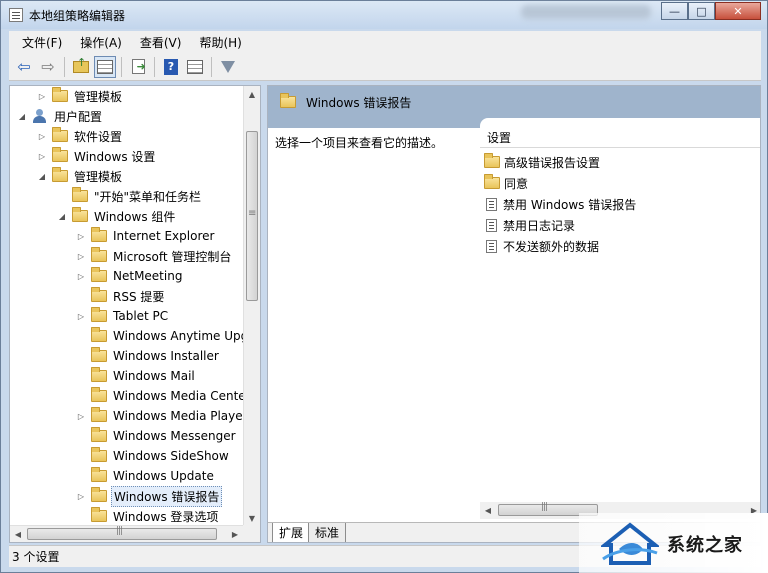 This screenshot has width=768, height=573. What do you see at coordinates (101, 42) in the screenshot?
I see `menu-action: 操作(A)` at bounding box center [101, 42].